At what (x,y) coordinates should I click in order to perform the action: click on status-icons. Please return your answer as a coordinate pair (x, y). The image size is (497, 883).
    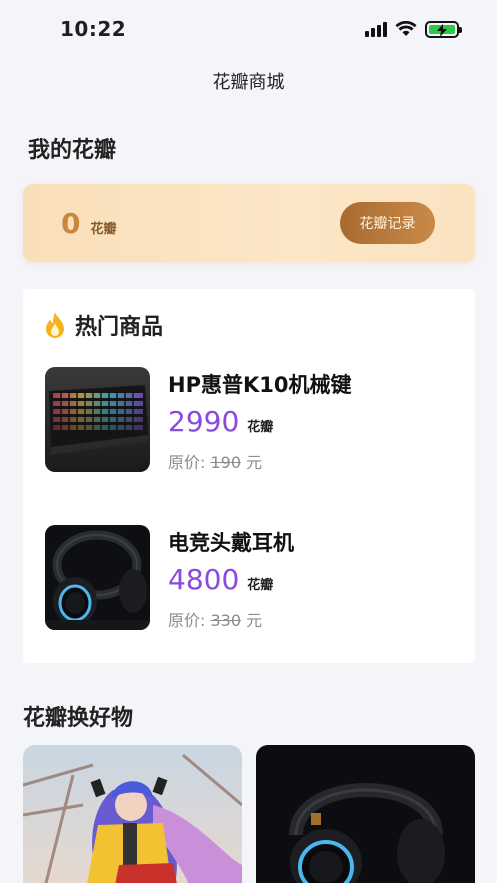
    Looking at the image, I should click on (413, 29).